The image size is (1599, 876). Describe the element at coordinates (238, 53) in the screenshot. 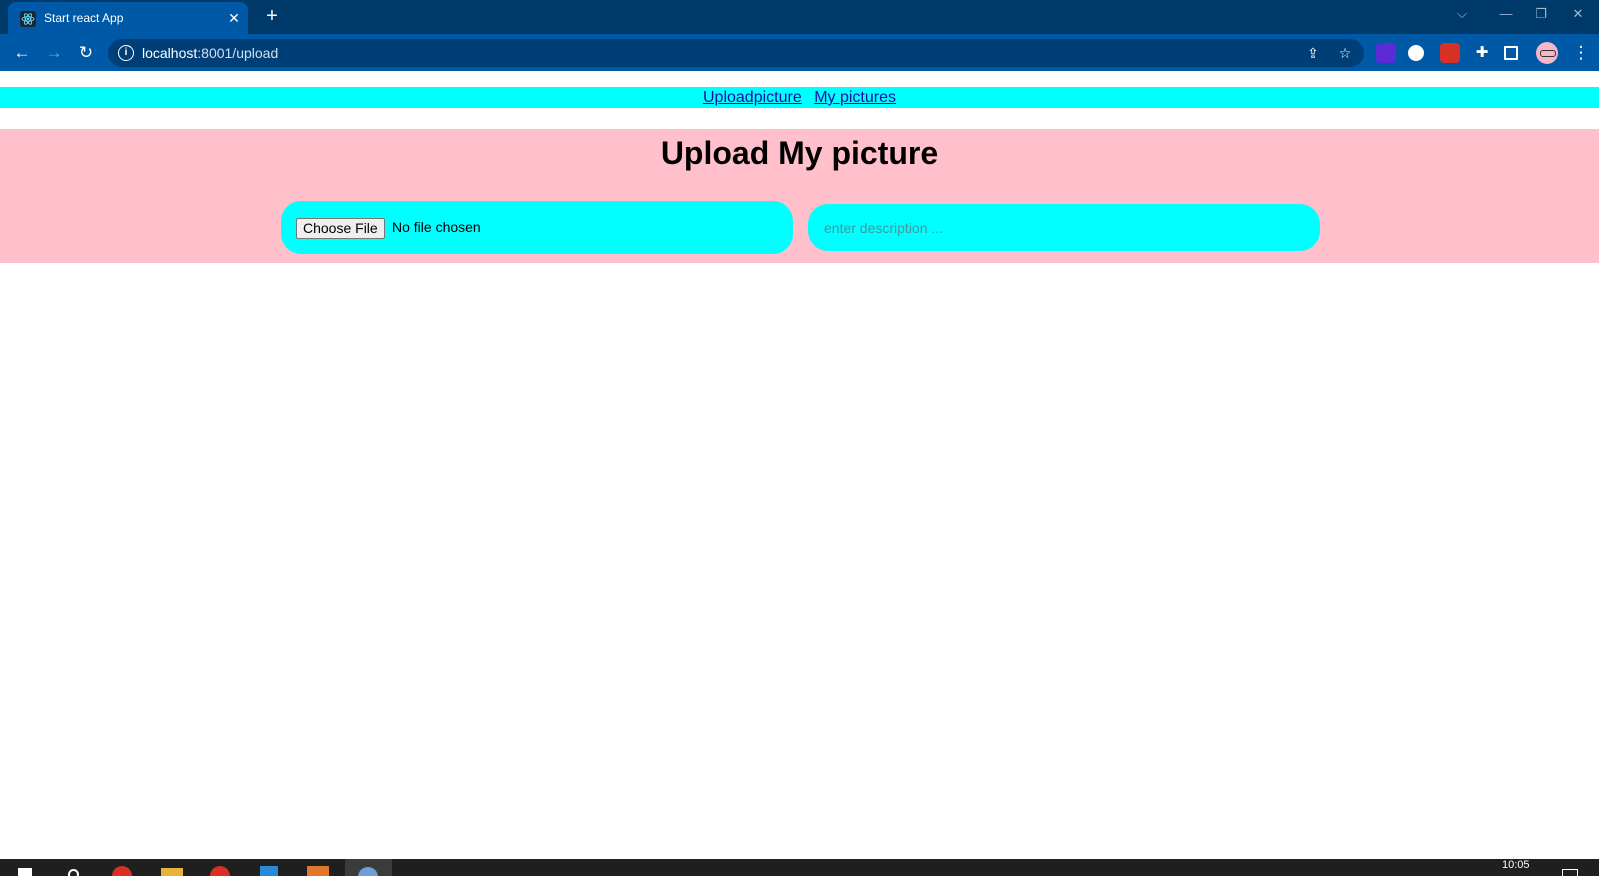

I see `address-path: :8001/upload` at that location.